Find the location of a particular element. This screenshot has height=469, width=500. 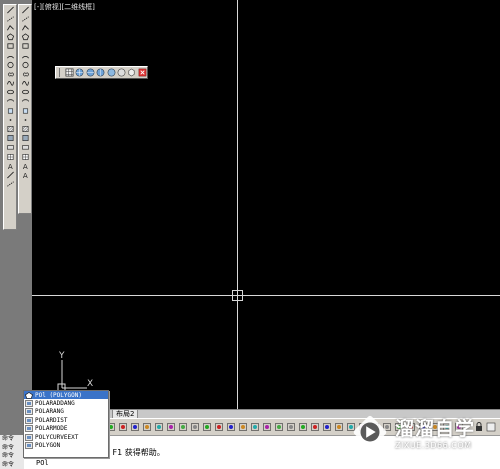

grid-icon is located at coordinates (69, 73).